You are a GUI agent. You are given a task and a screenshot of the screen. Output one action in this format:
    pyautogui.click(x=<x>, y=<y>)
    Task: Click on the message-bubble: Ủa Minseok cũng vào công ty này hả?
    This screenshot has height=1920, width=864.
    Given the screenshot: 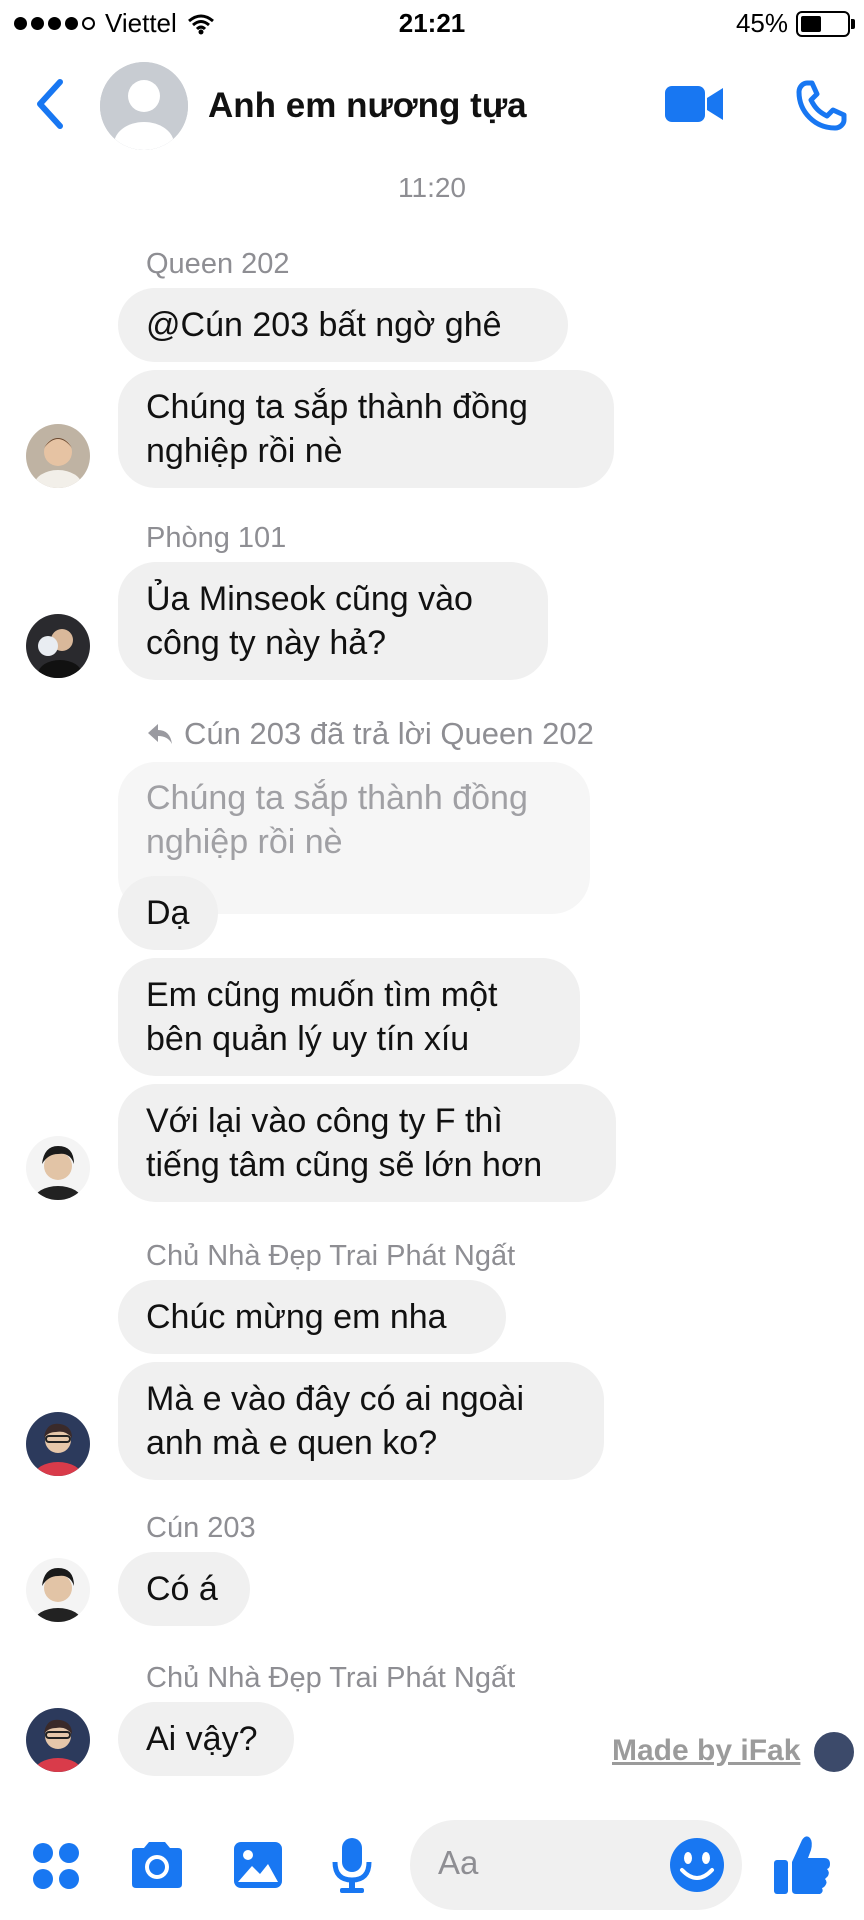 What is the action you would take?
    pyautogui.click(x=333, y=621)
    